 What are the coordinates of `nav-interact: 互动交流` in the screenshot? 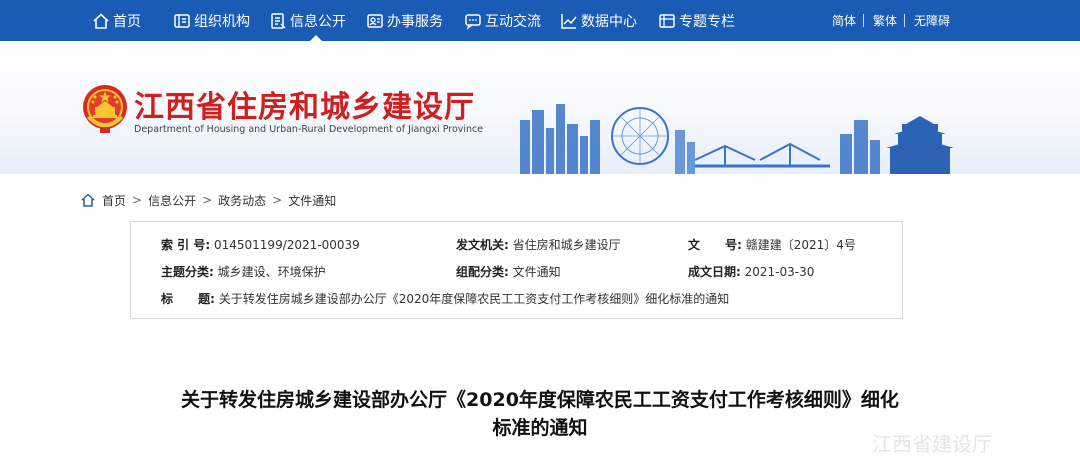 It's located at (502, 20).